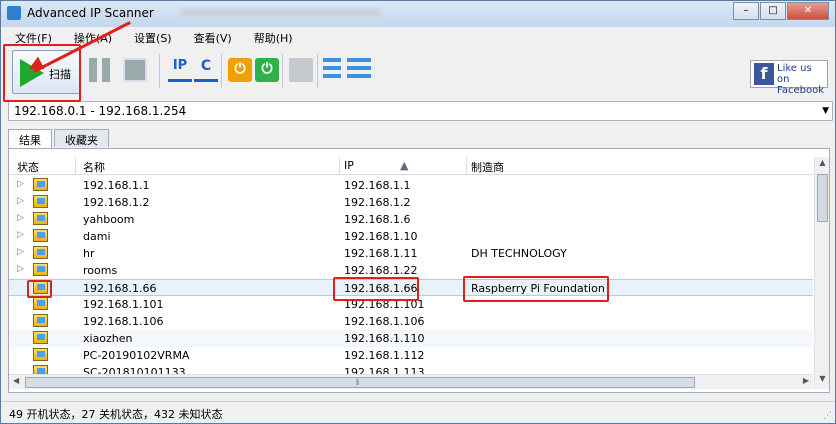 This screenshot has height=424, width=836. What do you see at coordinates (377, 202) in the screenshot?
I see `row-ip: 192.168.1.2` at bounding box center [377, 202].